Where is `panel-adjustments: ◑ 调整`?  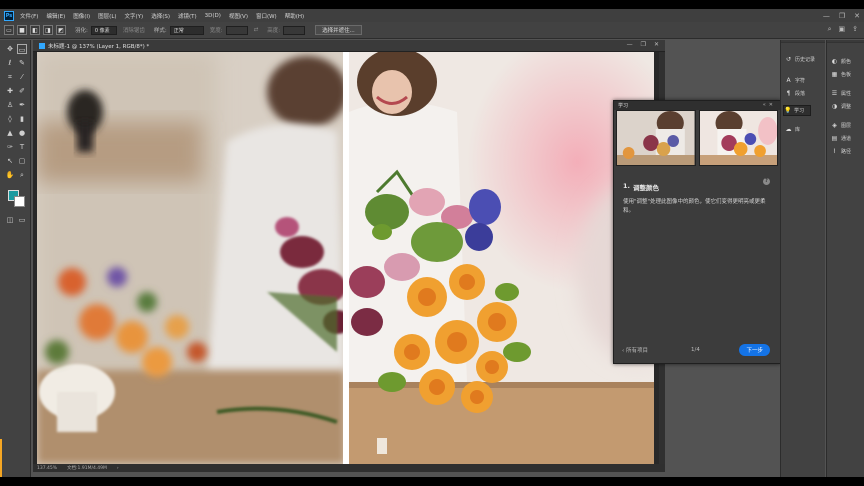
panel-adjustments: ◑ 调整 is located at coordinates (841, 106).